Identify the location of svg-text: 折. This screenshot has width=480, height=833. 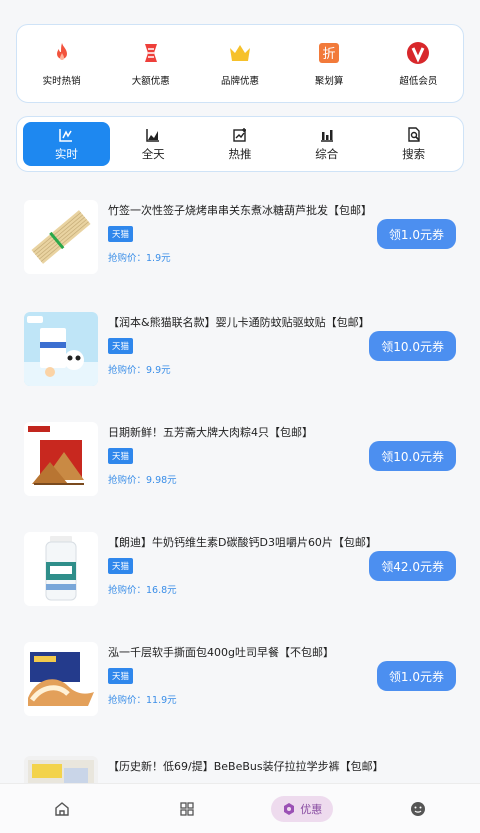
(329, 54).